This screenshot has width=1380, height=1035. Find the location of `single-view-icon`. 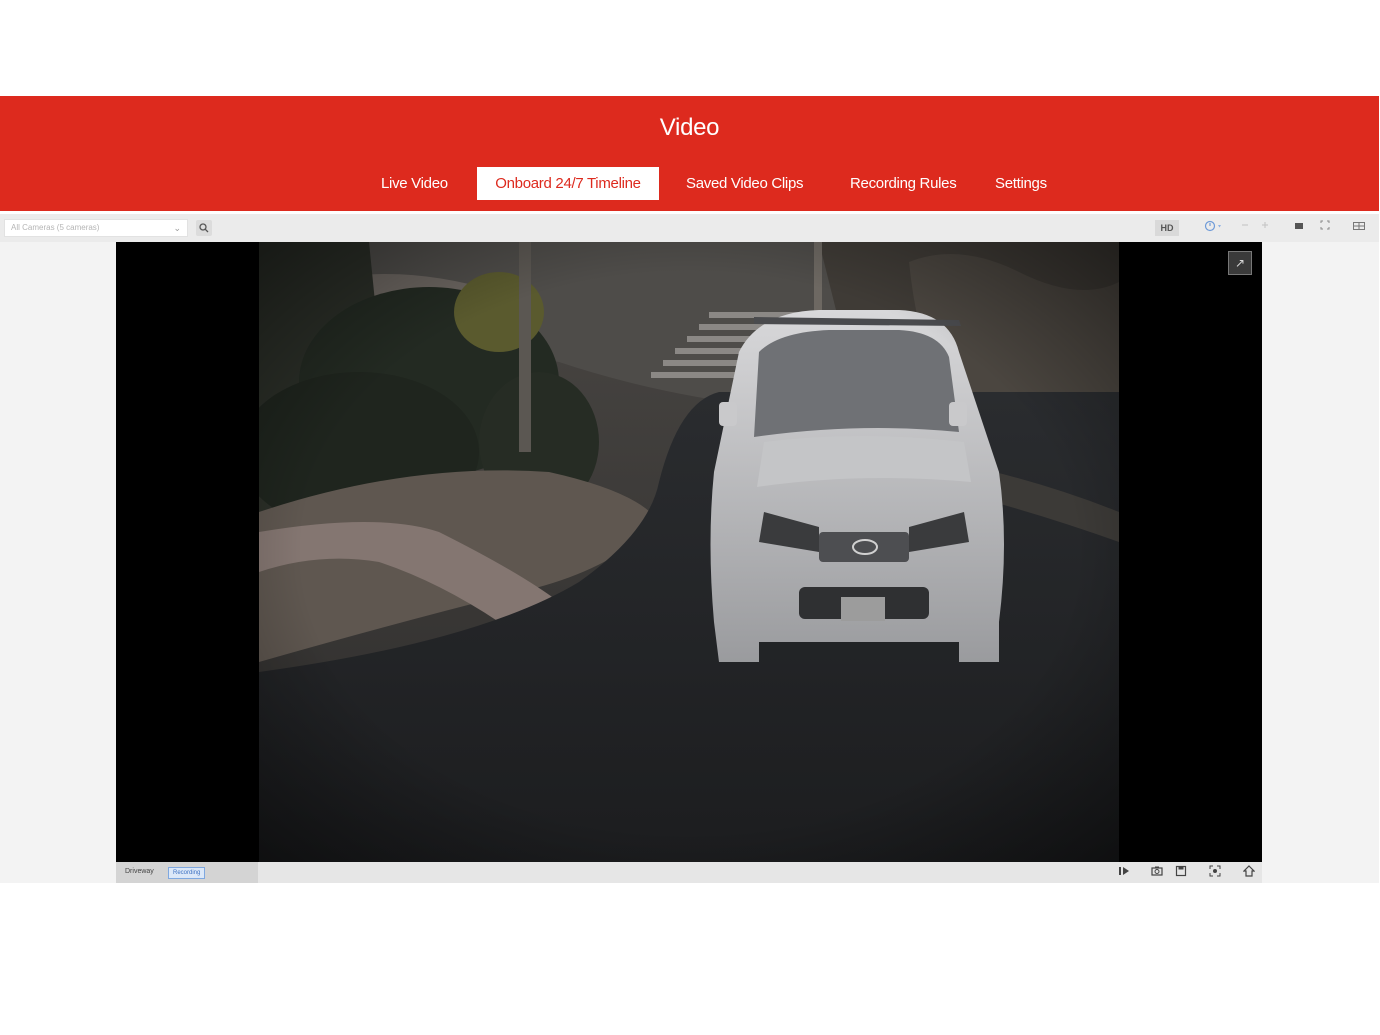

single-view-icon is located at coordinates (1299, 228).